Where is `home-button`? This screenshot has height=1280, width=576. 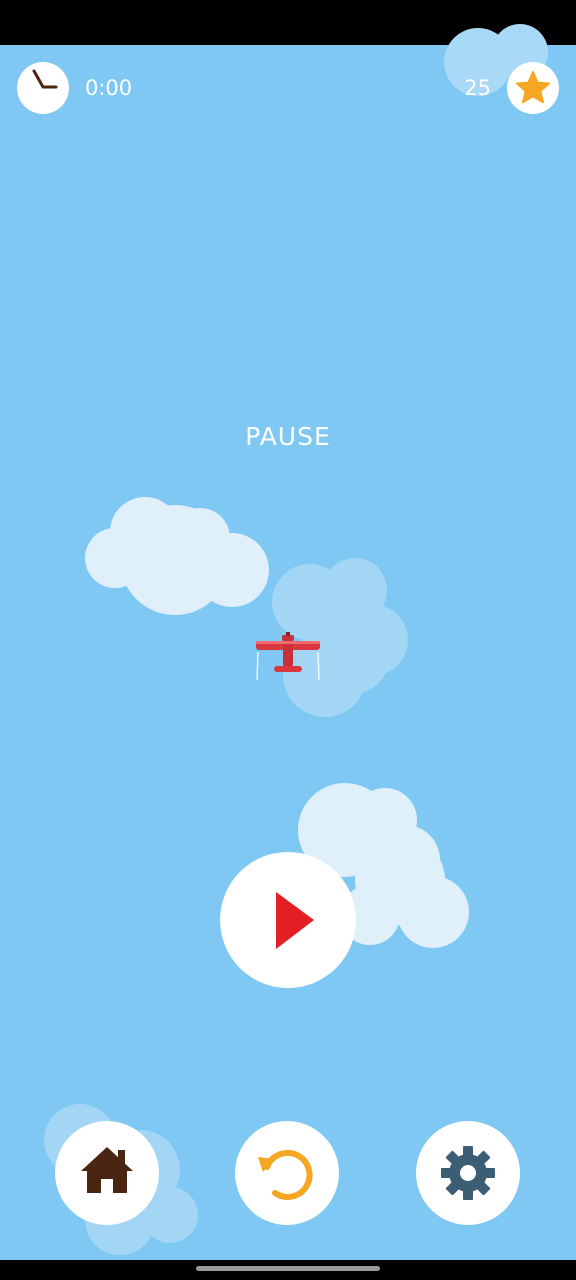
home-button is located at coordinates (107, 1173).